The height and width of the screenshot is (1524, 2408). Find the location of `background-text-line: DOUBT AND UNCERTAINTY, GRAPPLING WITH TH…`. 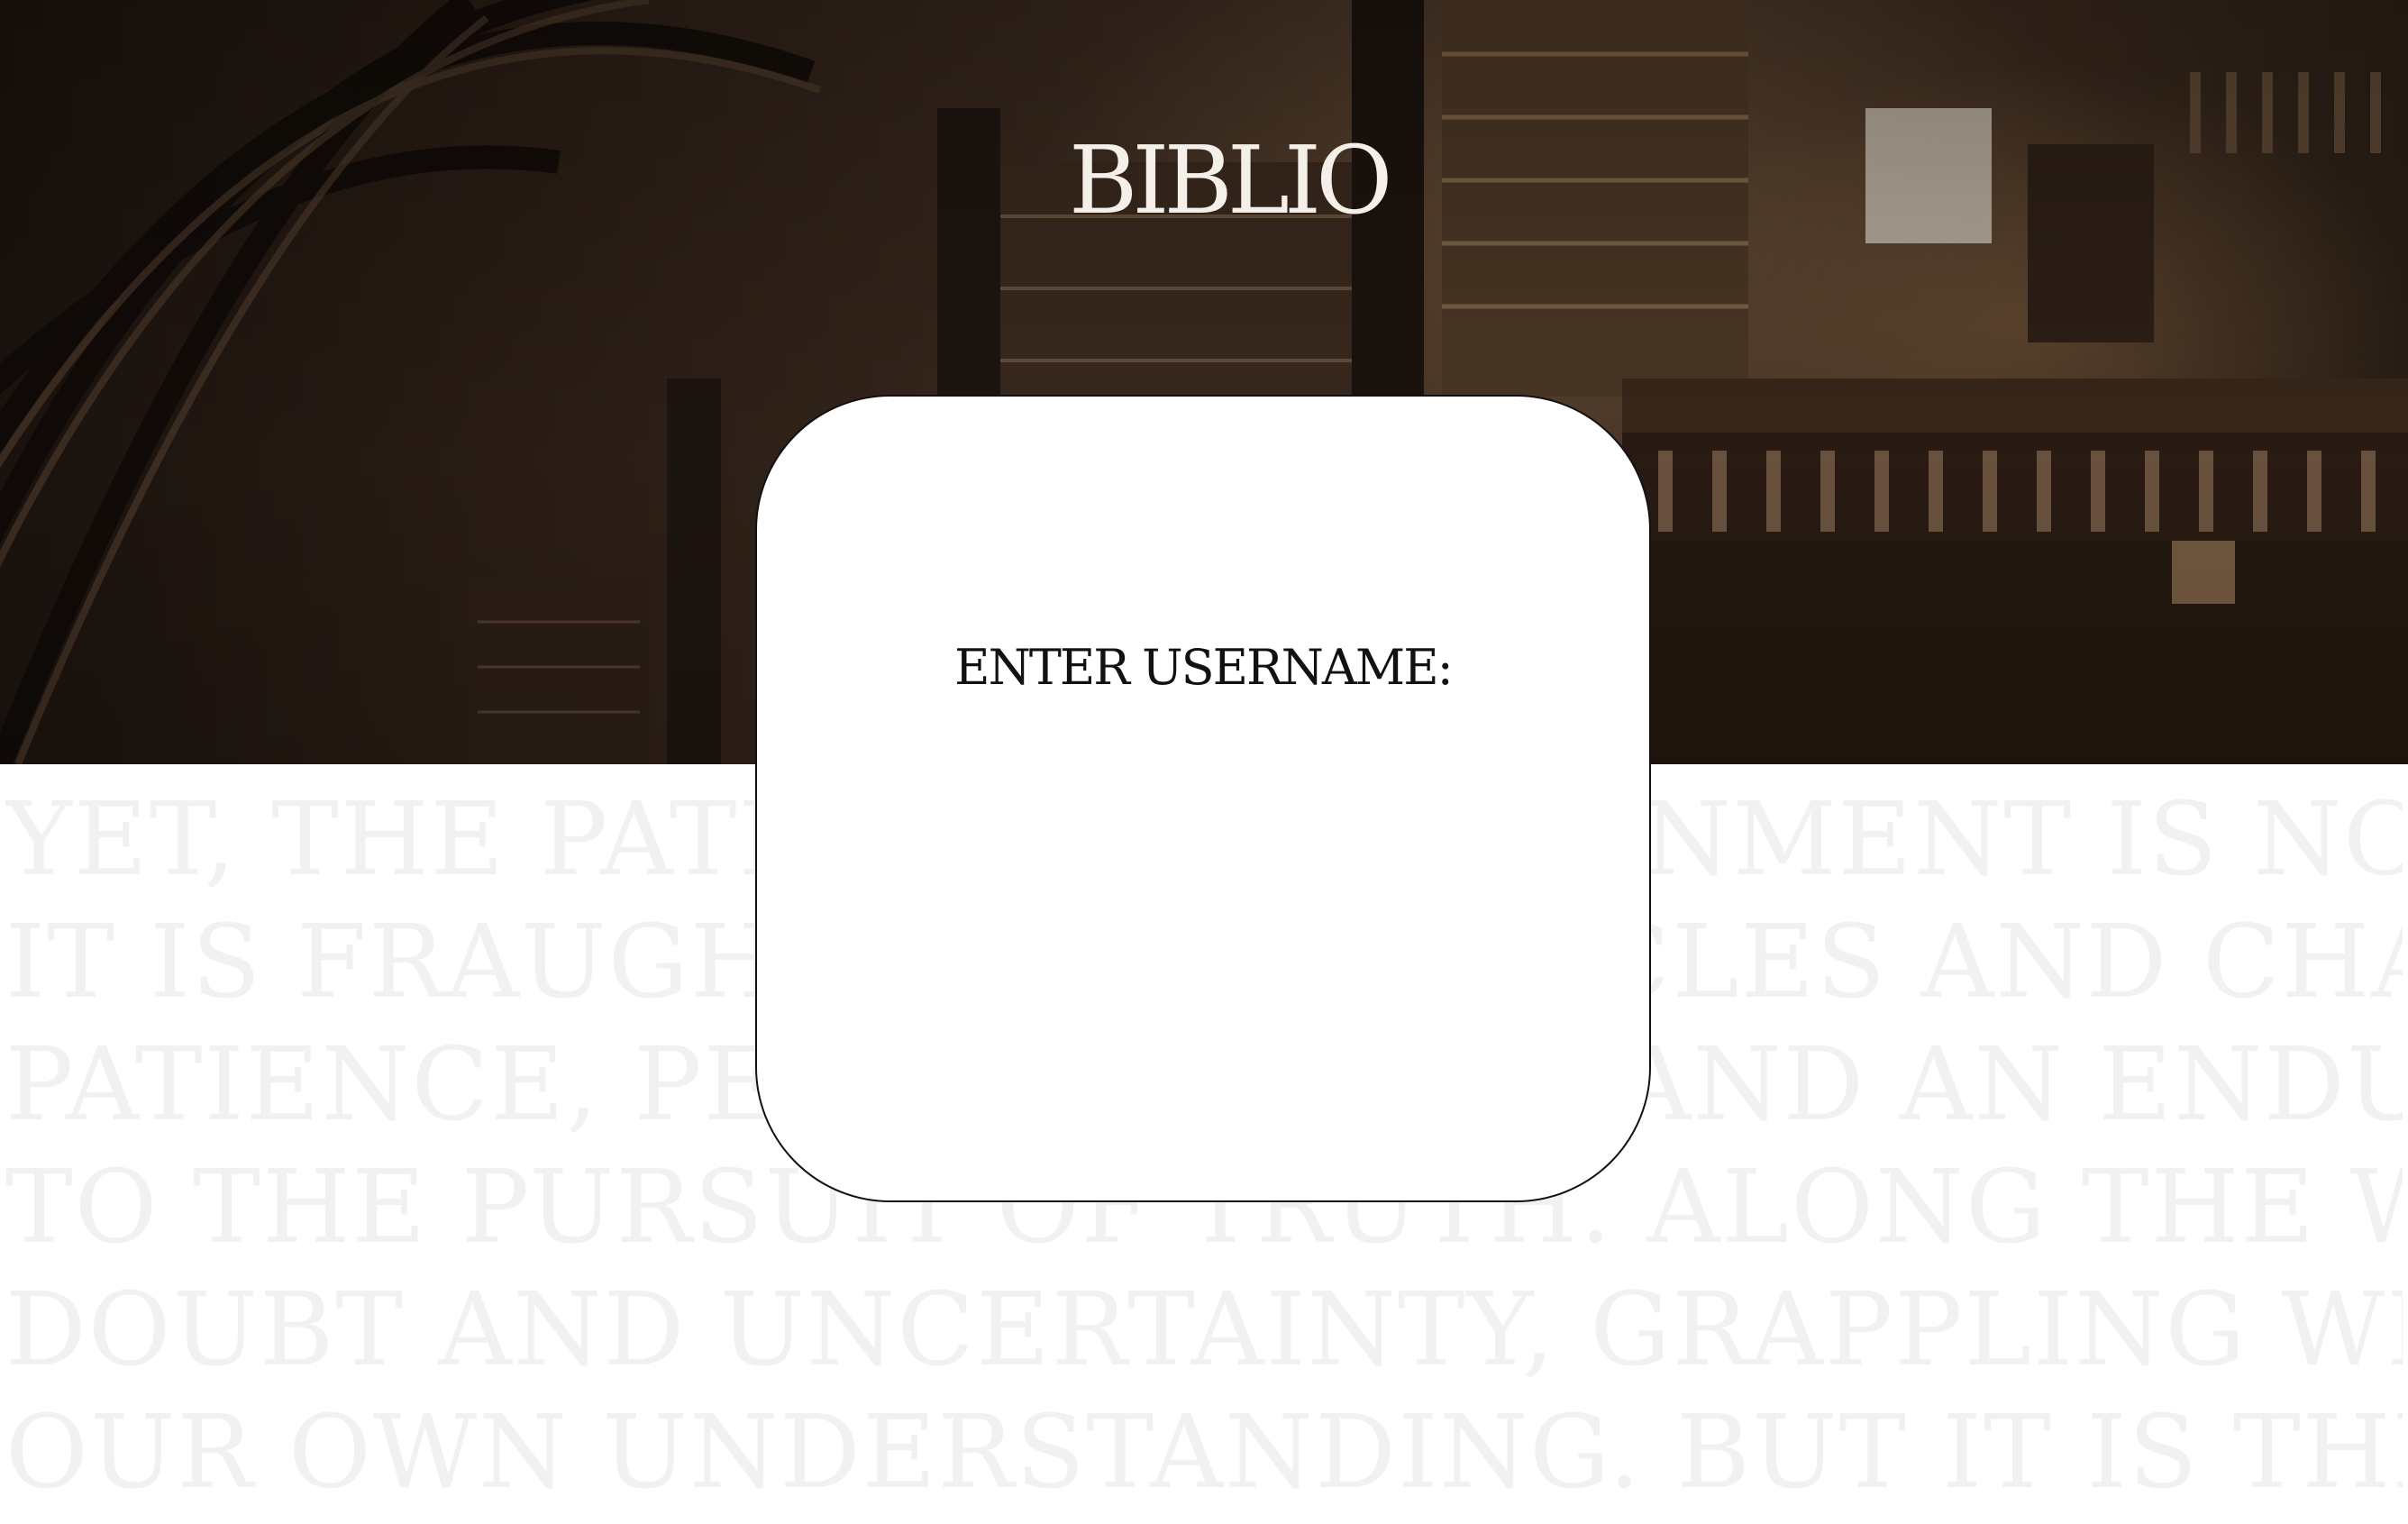

background-text-line: DOUBT AND UNCERTAINTY, GRAPPLING WITH TH… is located at coordinates (1204, 1330).